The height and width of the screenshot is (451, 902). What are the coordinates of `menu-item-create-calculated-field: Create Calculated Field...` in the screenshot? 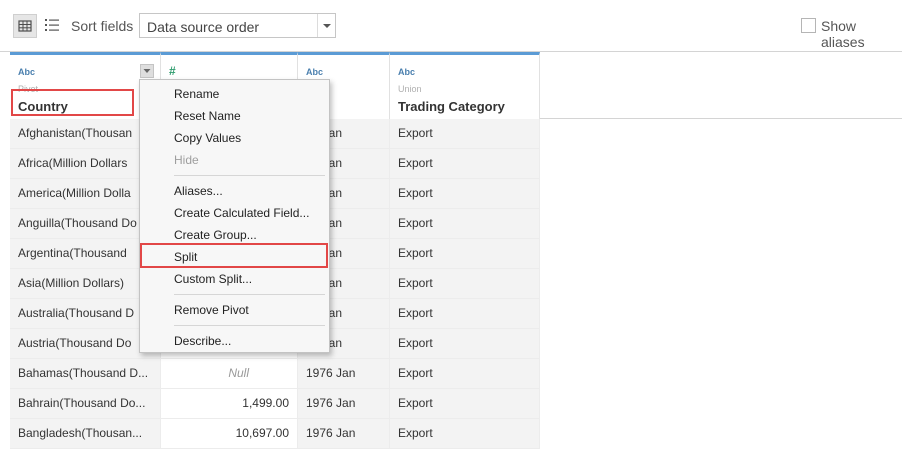 It's located at (241, 213).